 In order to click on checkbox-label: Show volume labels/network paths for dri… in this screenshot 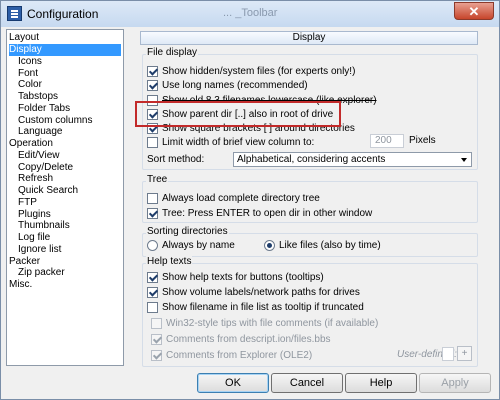, I will do `click(261, 292)`.